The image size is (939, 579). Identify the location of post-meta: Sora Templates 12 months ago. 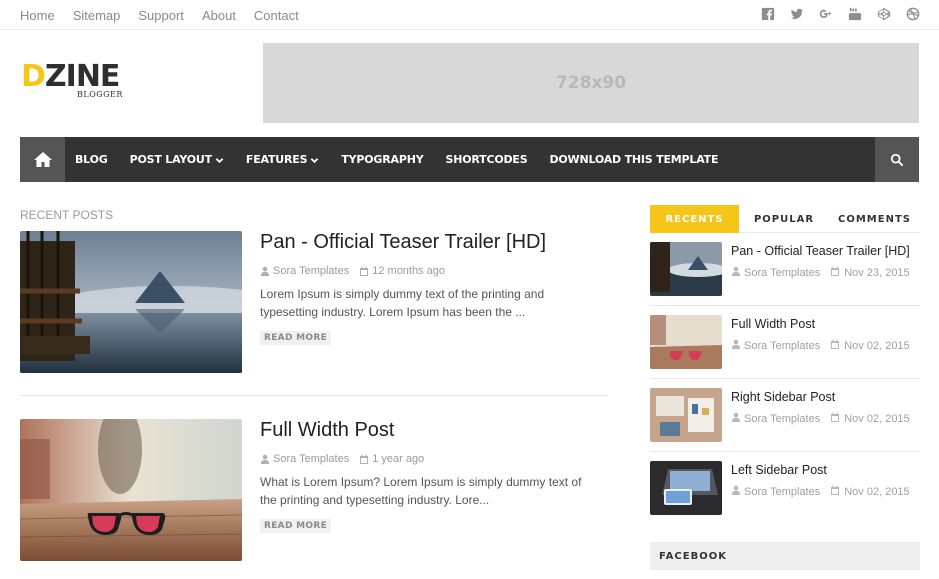
(352, 271).